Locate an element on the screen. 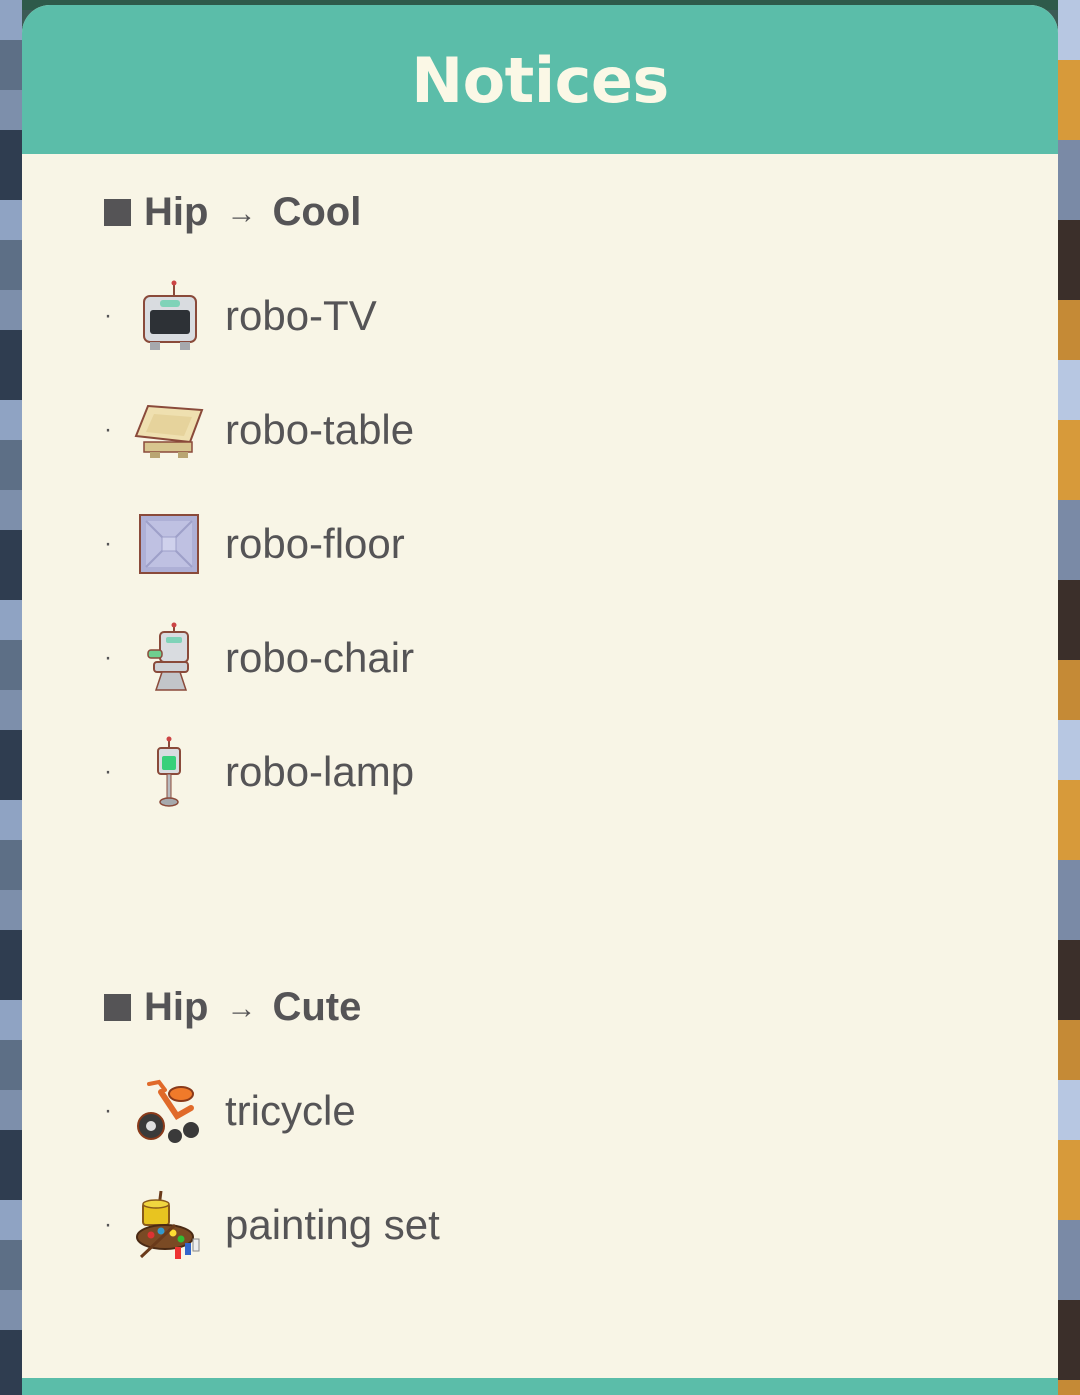 This screenshot has height=1395, width=1080. tricycle-icon is located at coordinates (169, 1111).